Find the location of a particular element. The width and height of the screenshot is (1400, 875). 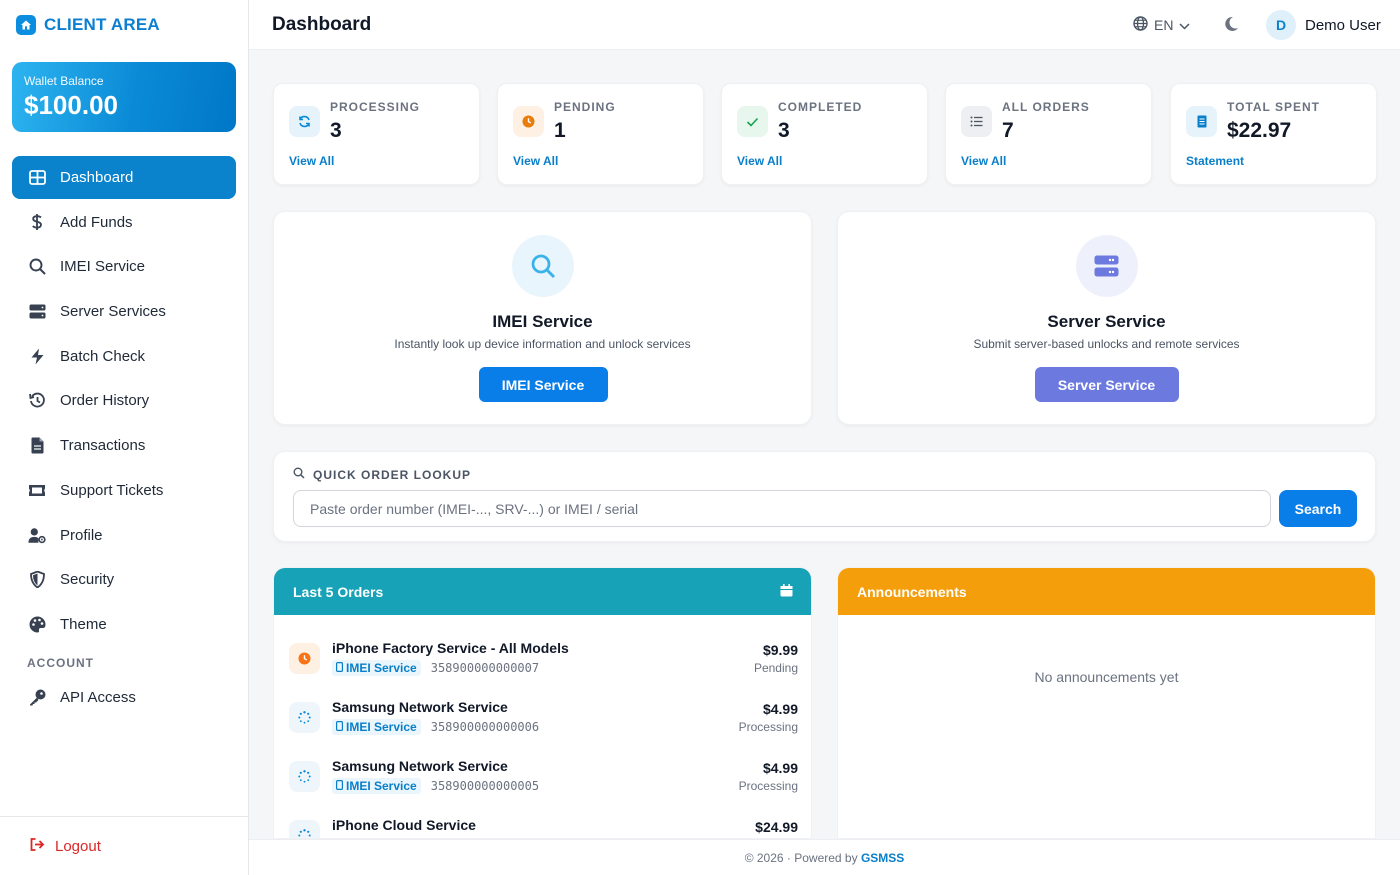

announcements-empty: No announcements yet is located at coordinates (1106, 677).